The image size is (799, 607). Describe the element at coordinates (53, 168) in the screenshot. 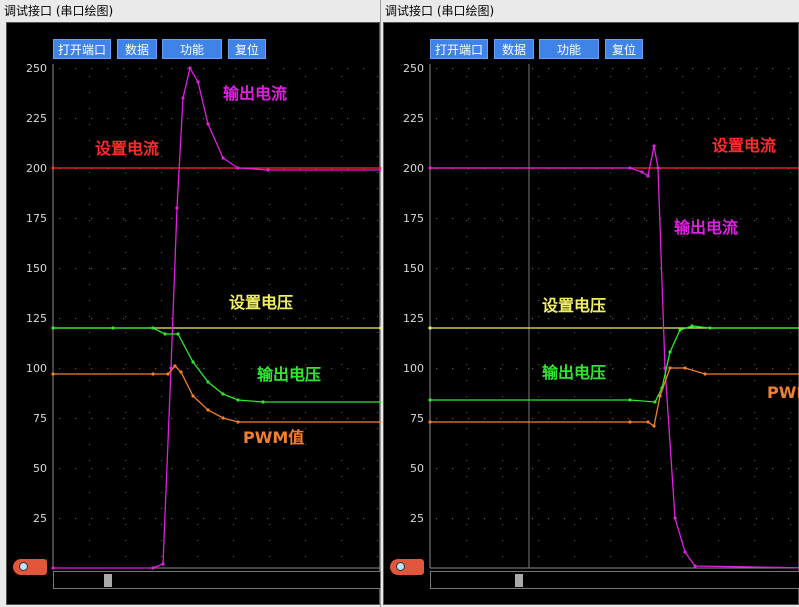

I see `data-point-set_current` at that location.